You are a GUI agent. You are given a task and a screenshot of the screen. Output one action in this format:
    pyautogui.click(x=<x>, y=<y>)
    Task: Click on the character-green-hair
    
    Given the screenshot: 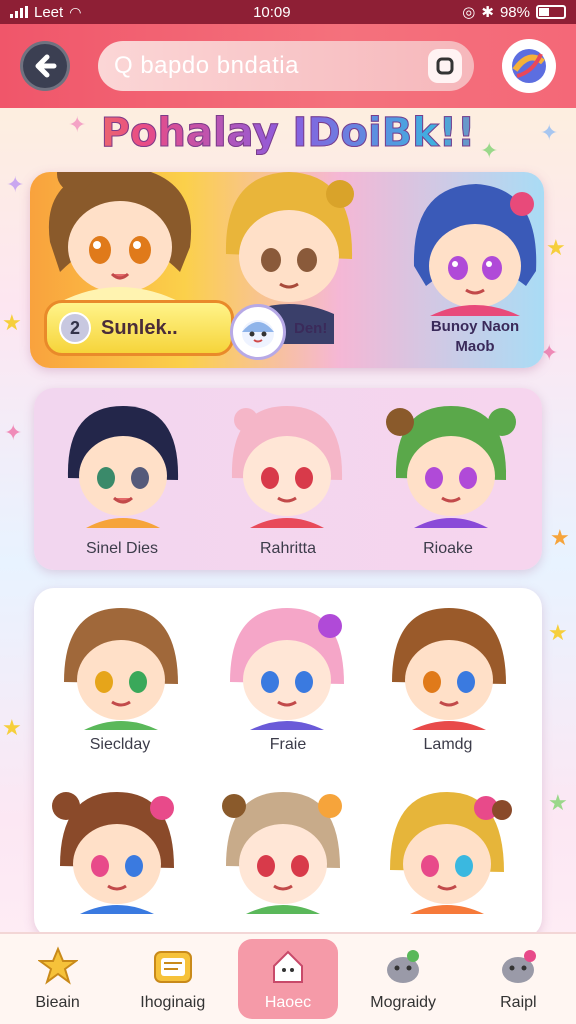 What is the action you would take?
    pyautogui.click(x=451, y=463)
    